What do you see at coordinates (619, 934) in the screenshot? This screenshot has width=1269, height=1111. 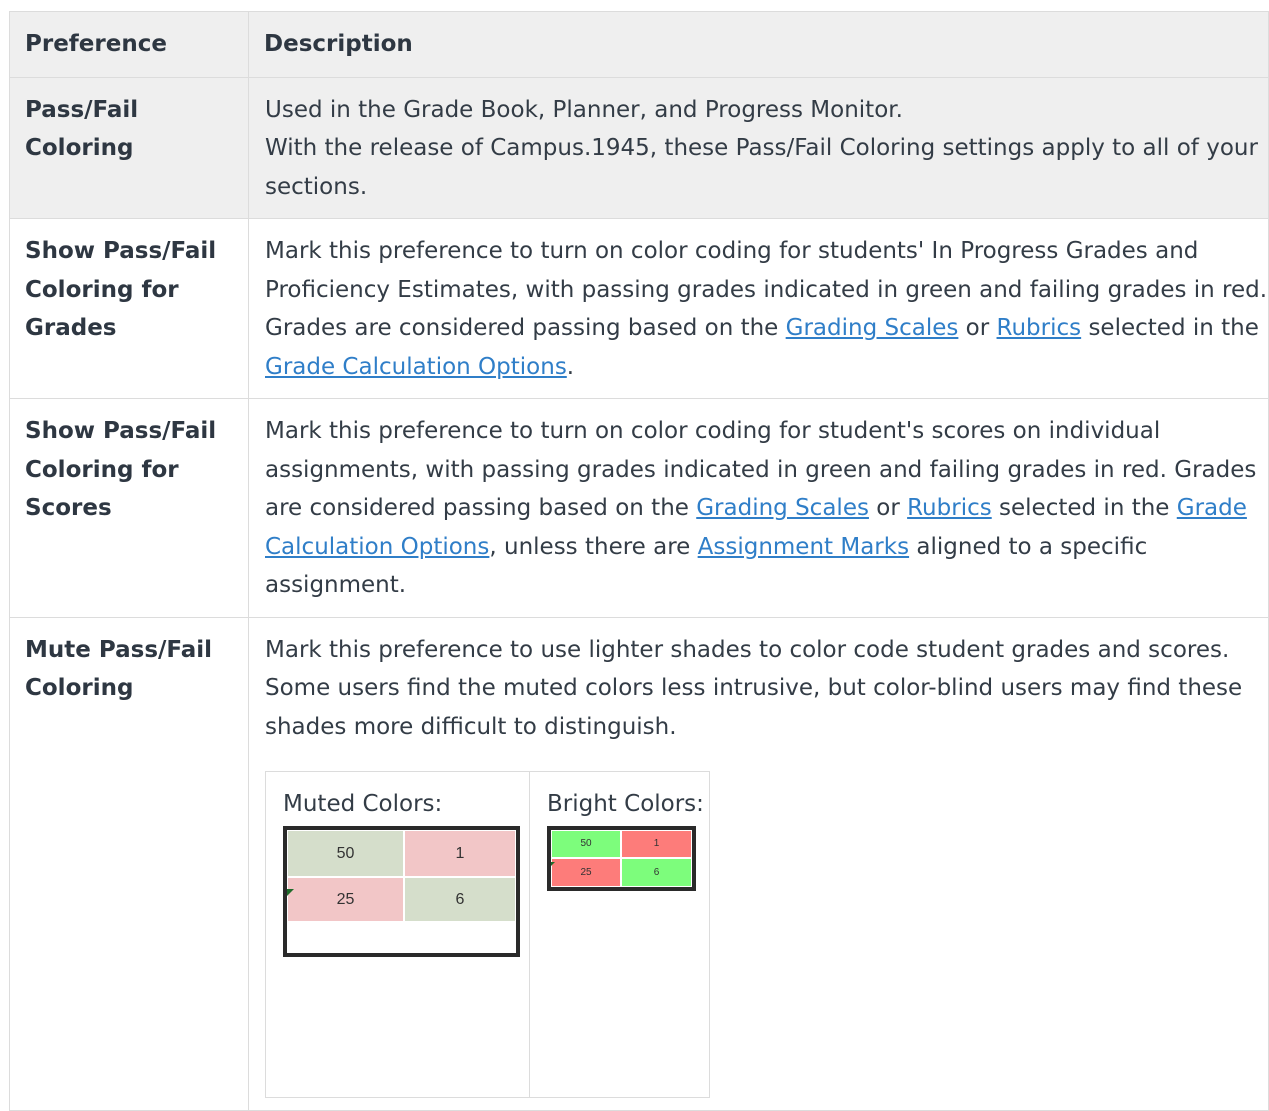 I see `bright-colors-cell: Bright Colors: 50 1 25 6` at bounding box center [619, 934].